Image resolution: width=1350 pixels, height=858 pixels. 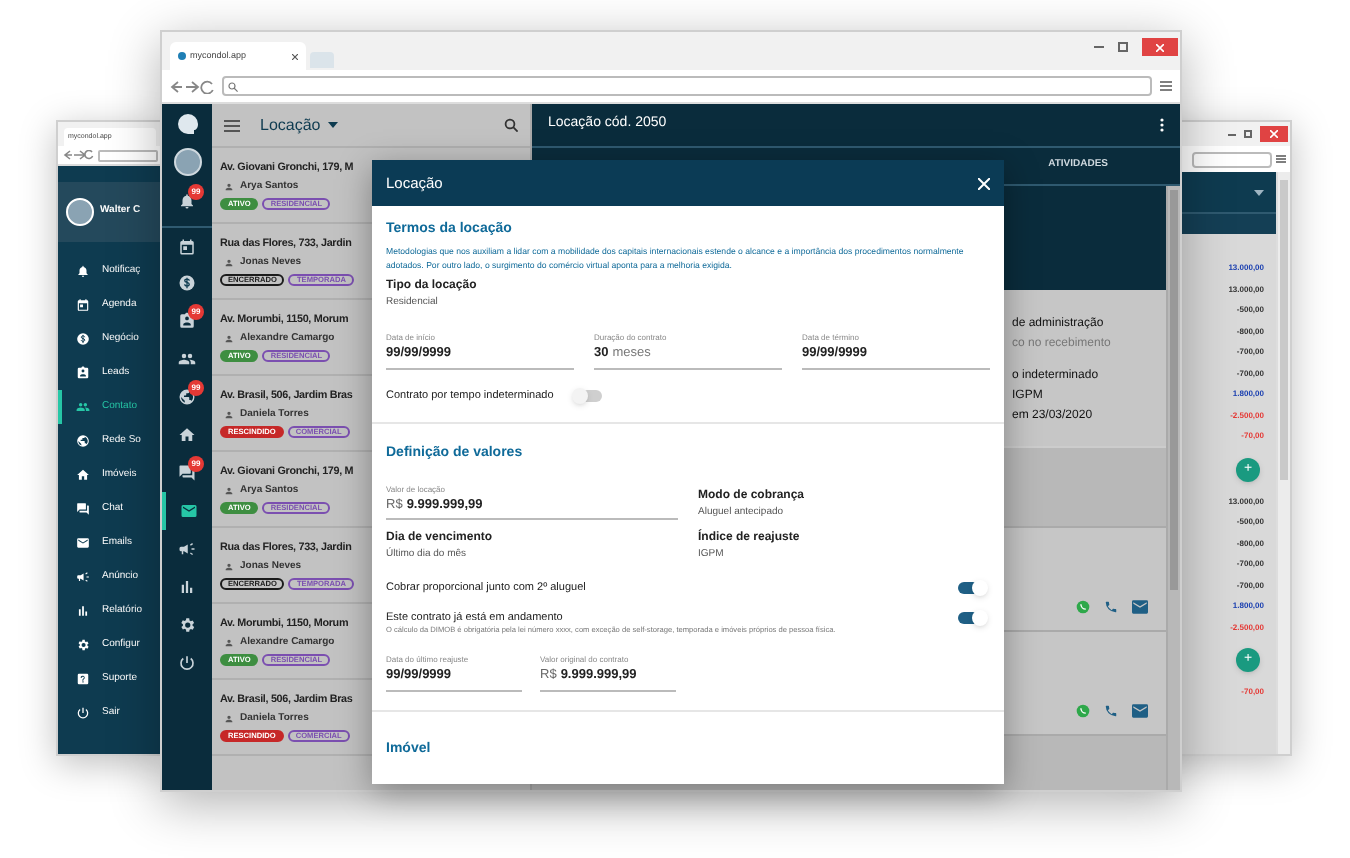 What do you see at coordinates (187, 124) in the screenshot?
I see `logo-icon` at bounding box center [187, 124].